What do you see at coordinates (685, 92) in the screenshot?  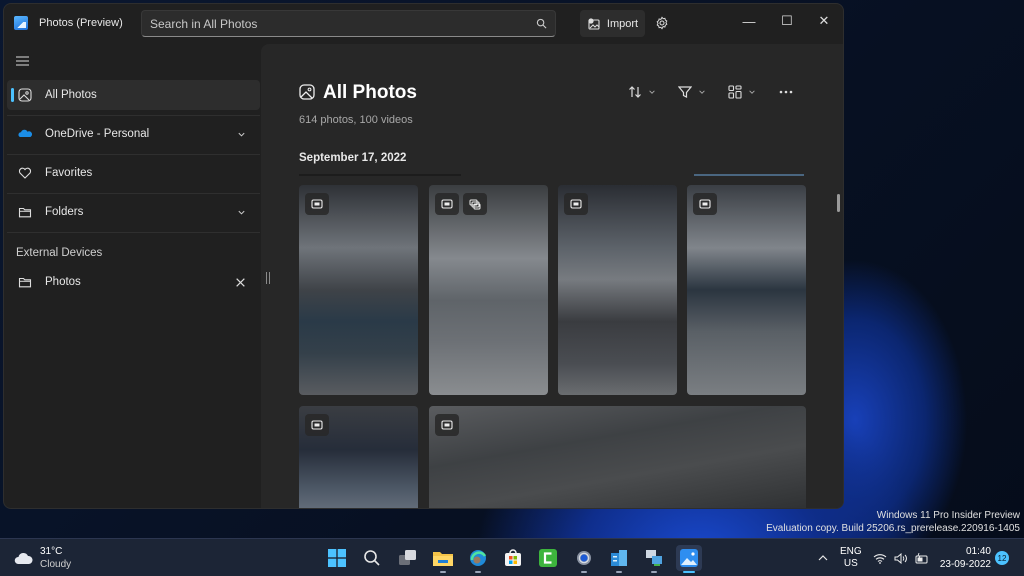 I see `filter-icon` at bounding box center [685, 92].